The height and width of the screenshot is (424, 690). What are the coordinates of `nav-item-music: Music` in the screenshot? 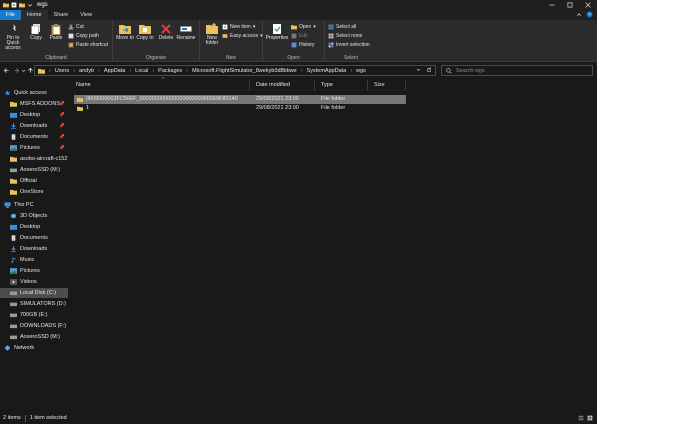 It's located at (34, 260).